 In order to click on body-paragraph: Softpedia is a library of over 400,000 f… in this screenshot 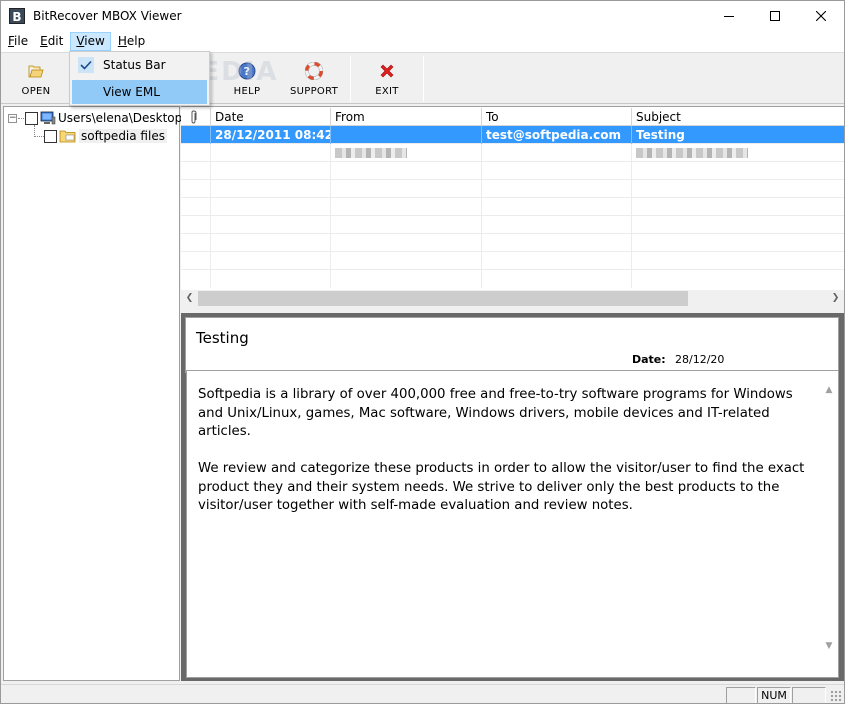, I will do `click(495, 413)`.